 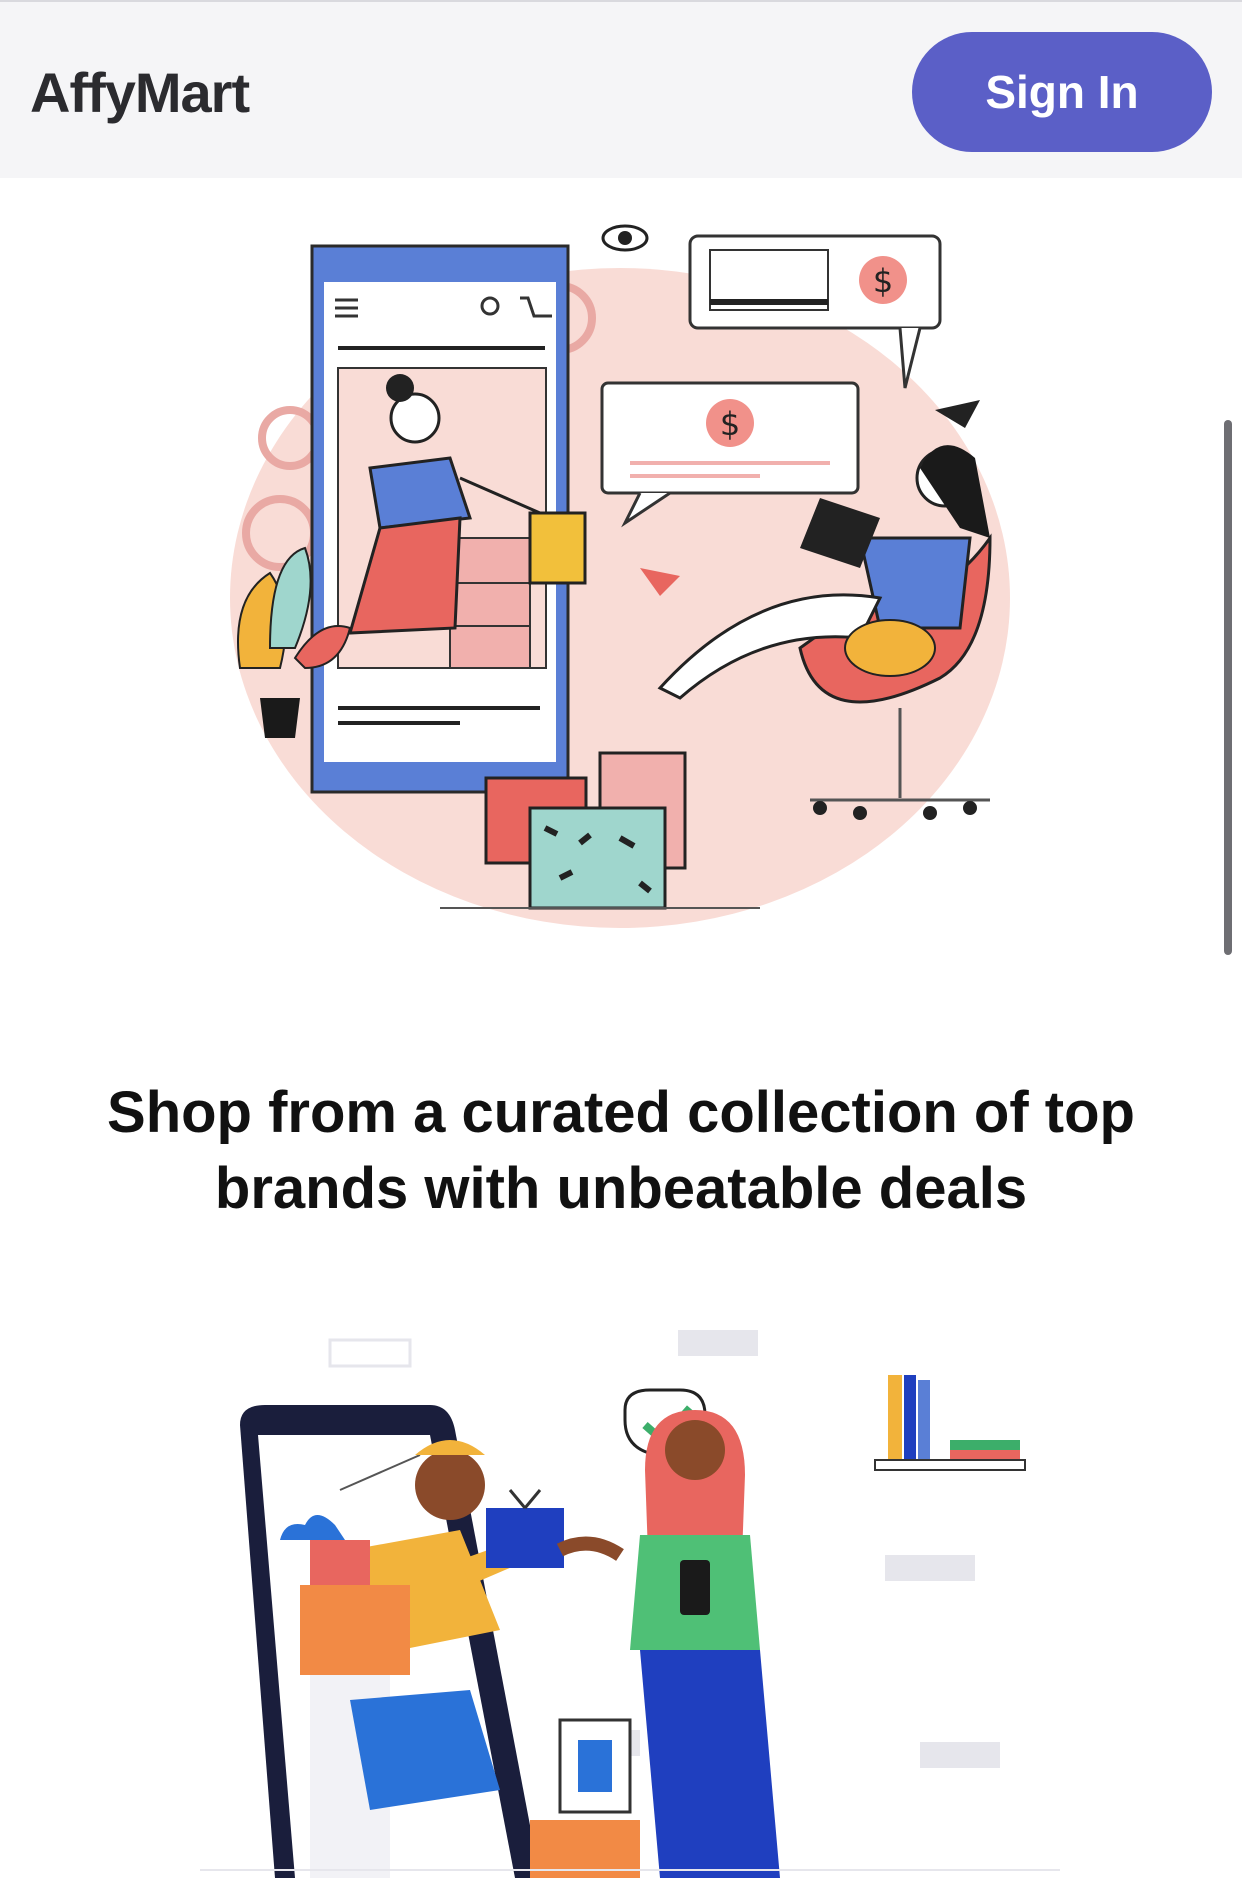 I want to click on top-bar: AffyMart Sign In, so click(x=621, y=89).